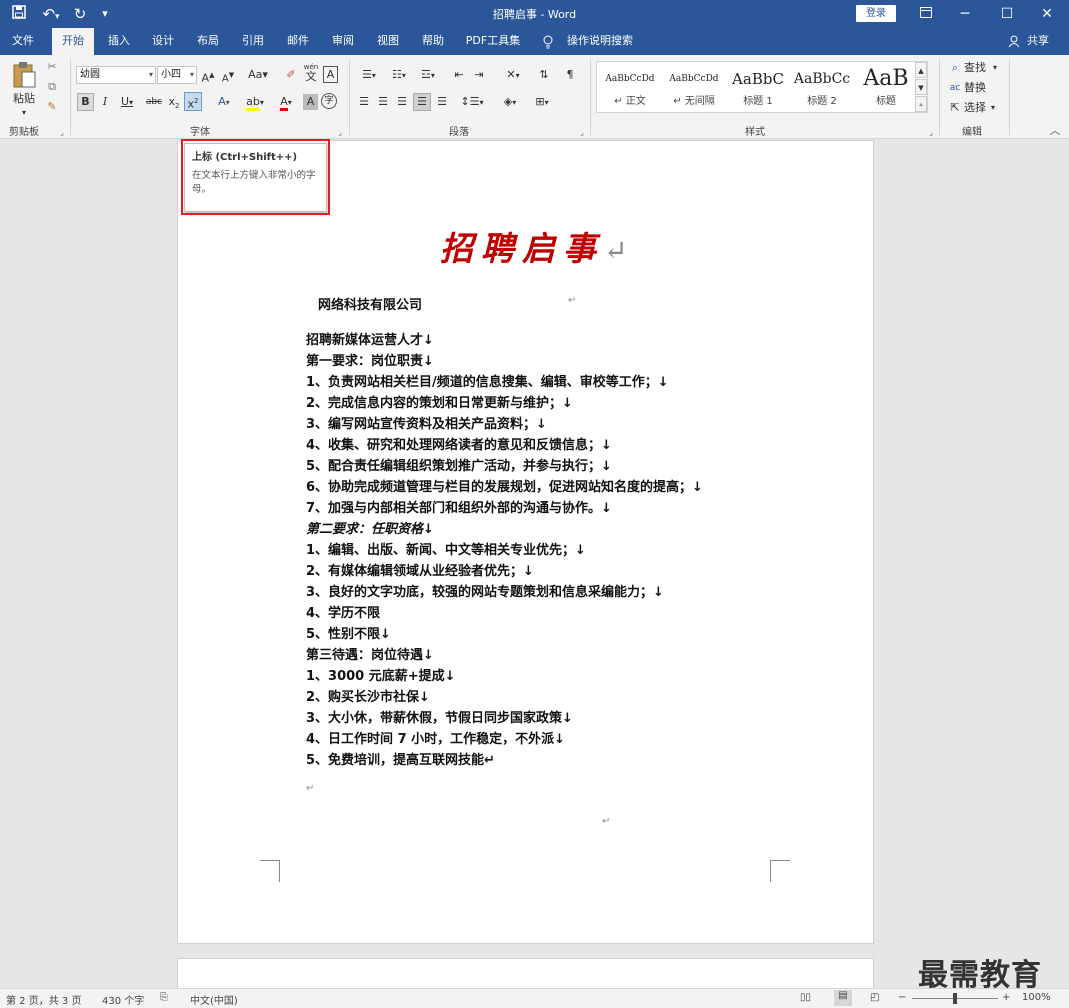 Image resolution: width=1069 pixels, height=1008 pixels. Describe the element at coordinates (52, 107) in the screenshot. I see `format-painter-icon: ✎` at that location.